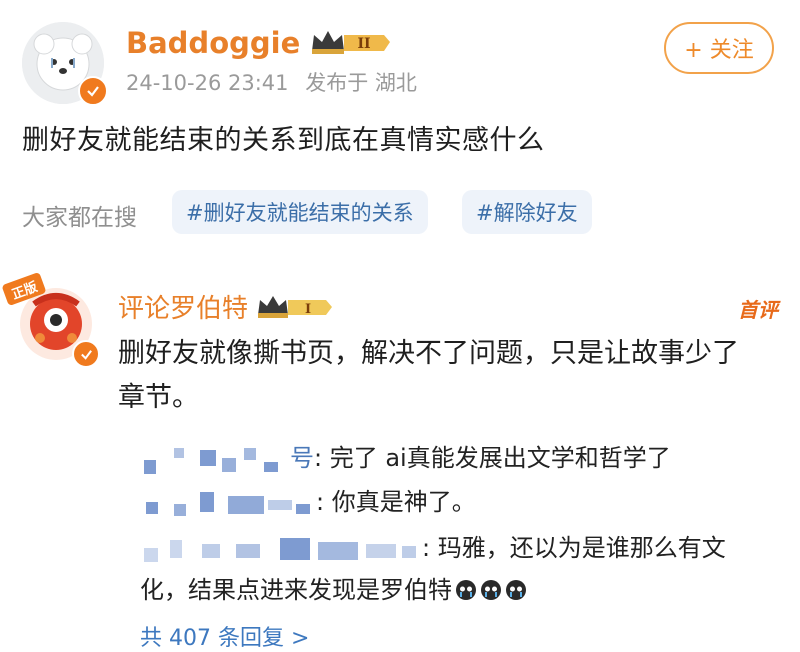  I want to click on post-location: 发布于 湖北, so click(361, 83).